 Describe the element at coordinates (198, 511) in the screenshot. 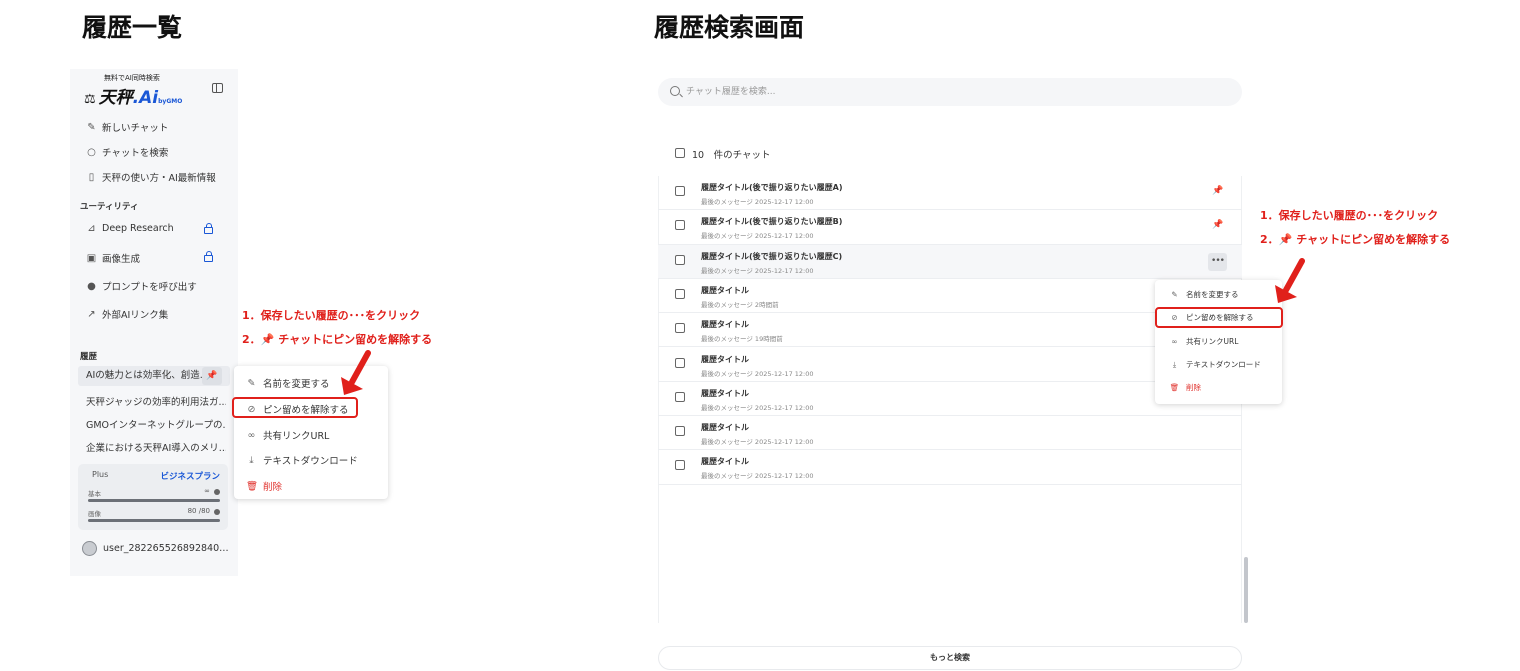

I see `plan-image-value: 80 /80` at that location.